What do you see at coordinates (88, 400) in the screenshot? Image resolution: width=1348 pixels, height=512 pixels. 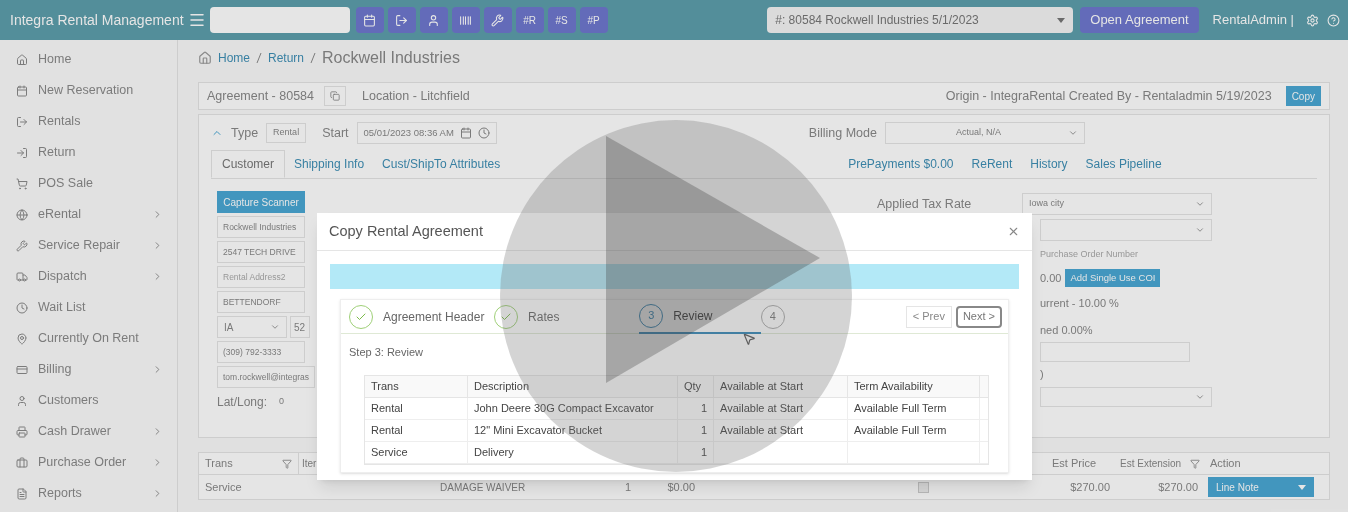 I see `sidebar-item: Customers` at bounding box center [88, 400].